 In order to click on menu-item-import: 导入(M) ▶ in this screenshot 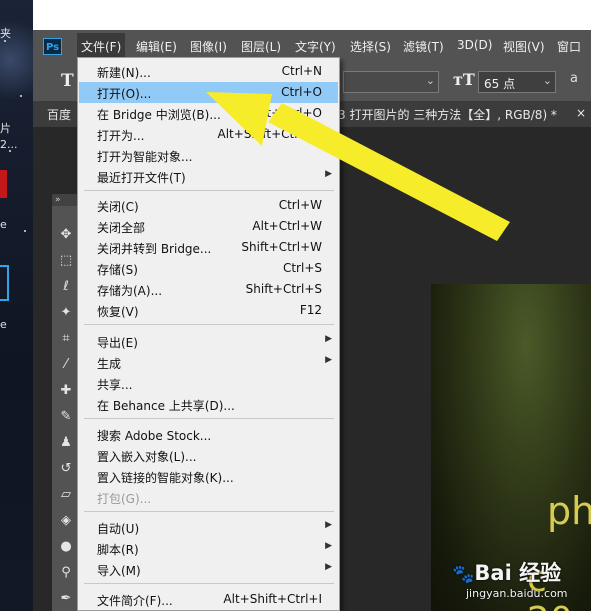, I will do `click(208, 569)`.